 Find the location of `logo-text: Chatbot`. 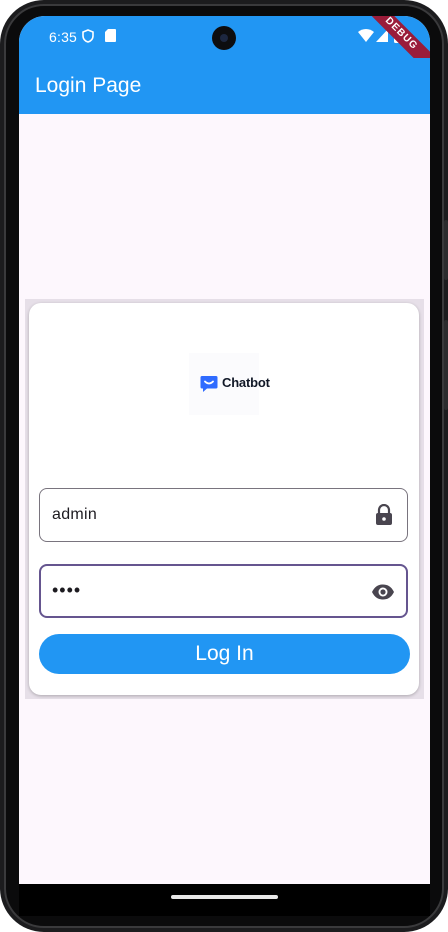

logo-text: Chatbot is located at coordinates (246, 382).